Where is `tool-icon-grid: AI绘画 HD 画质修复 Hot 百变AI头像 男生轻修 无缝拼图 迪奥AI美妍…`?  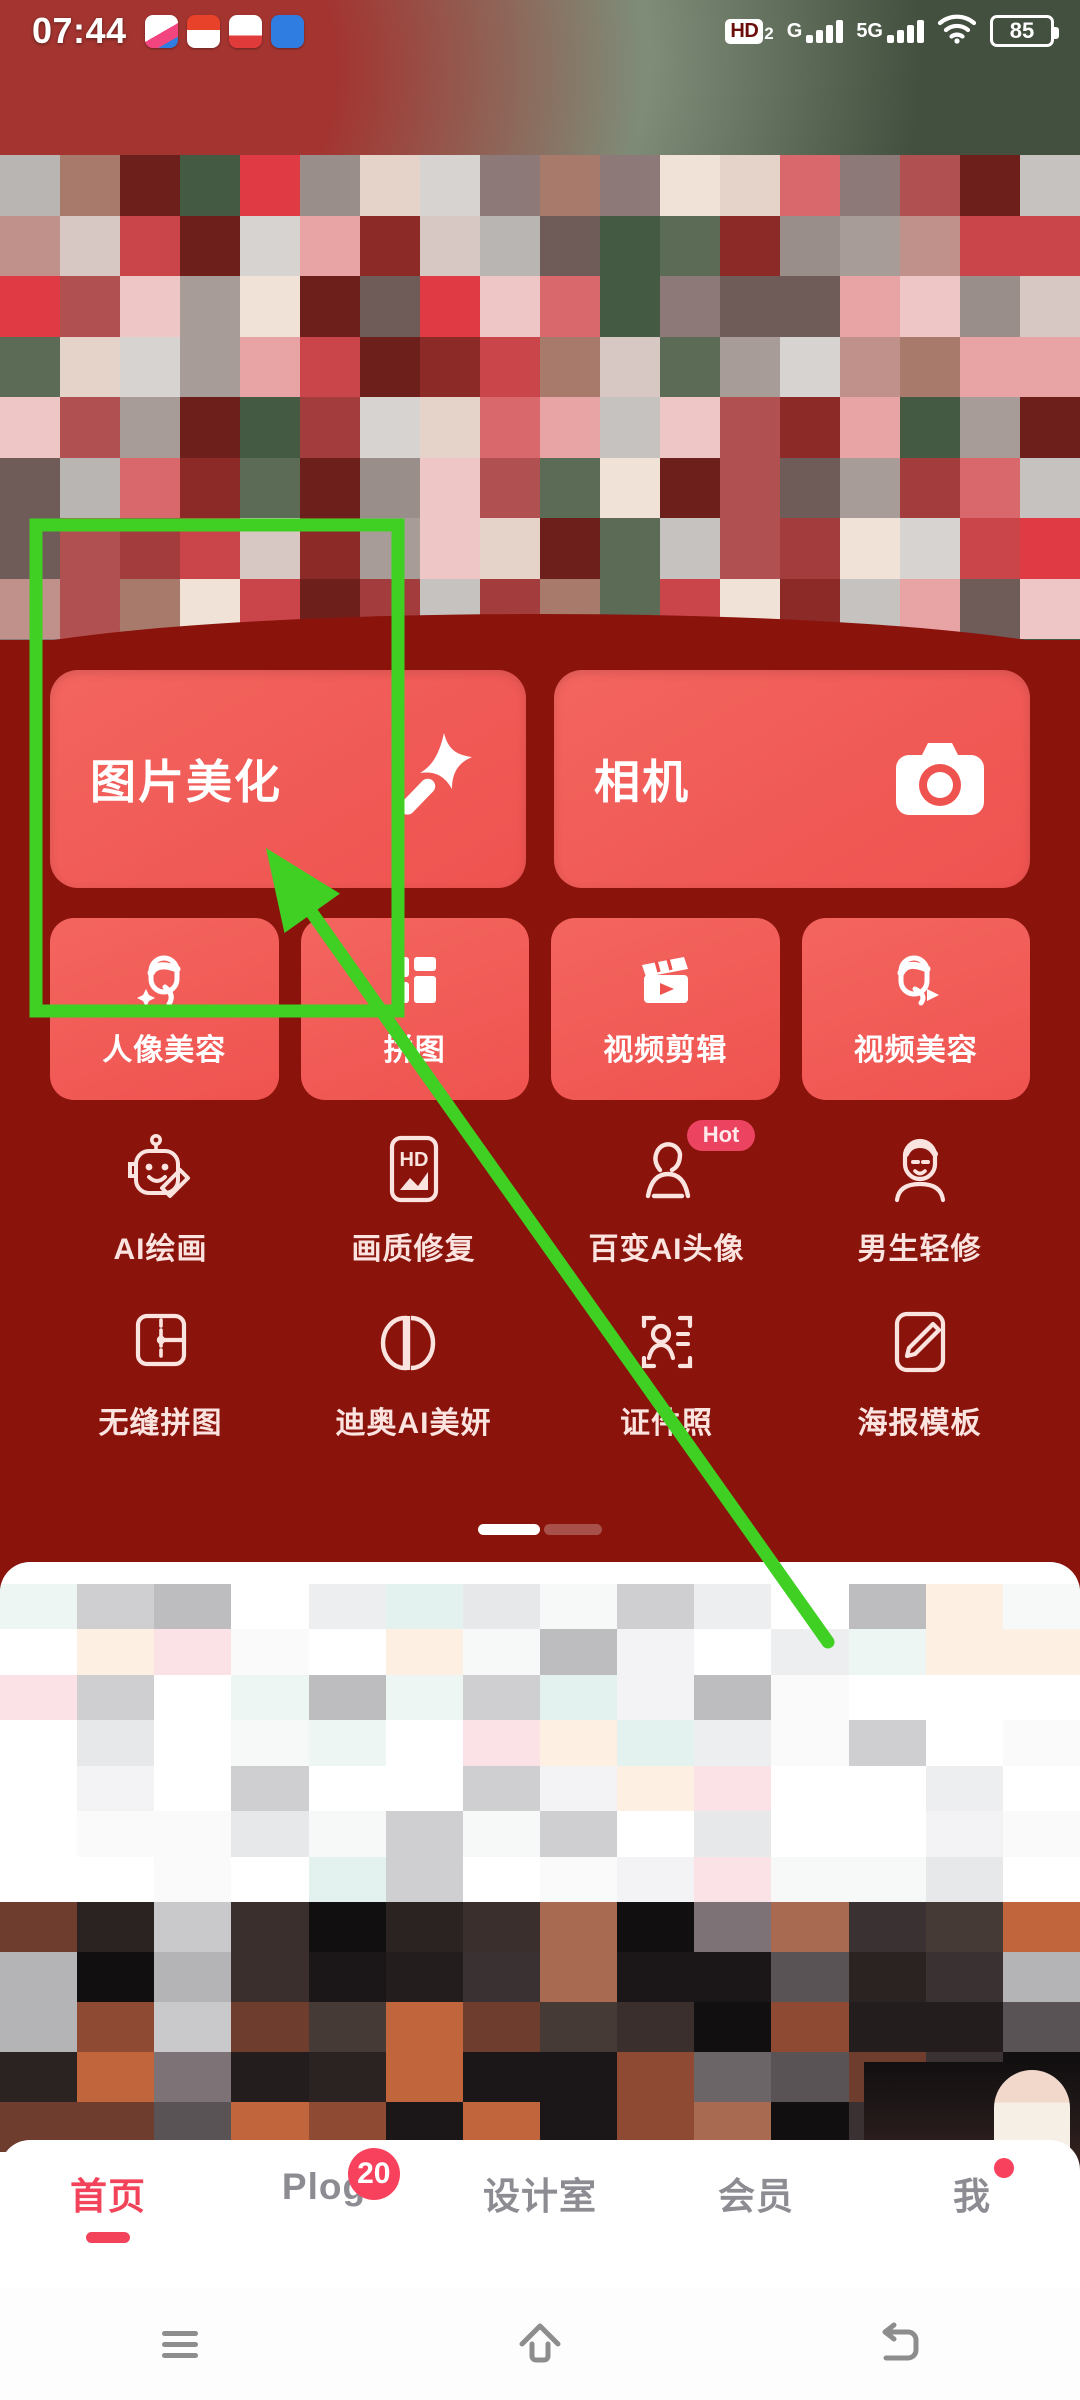
tool-icon-grid: AI绘画 HD 画质修复 Hot 百变AI头像 男生轻修 无缝拼图 迪奥AI美妍… is located at coordinates (540, 1281).